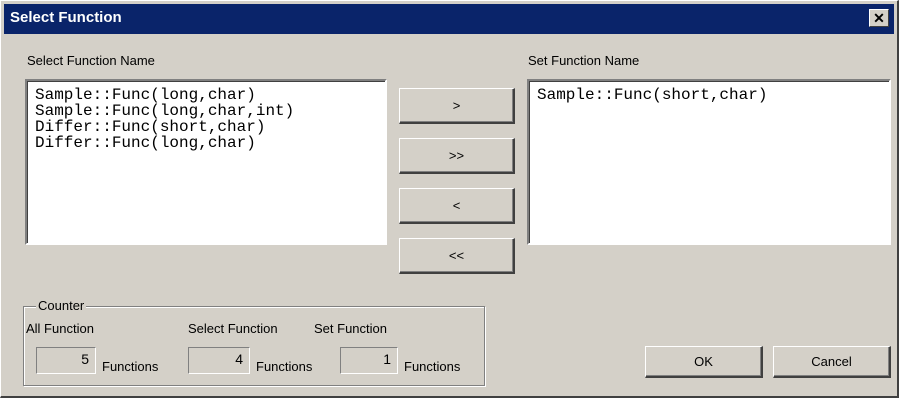 The image size is (899, 398). Describe the element at coordinates (233, 328) in the screenshot. I see `select-function-label: Select Function` at that location.